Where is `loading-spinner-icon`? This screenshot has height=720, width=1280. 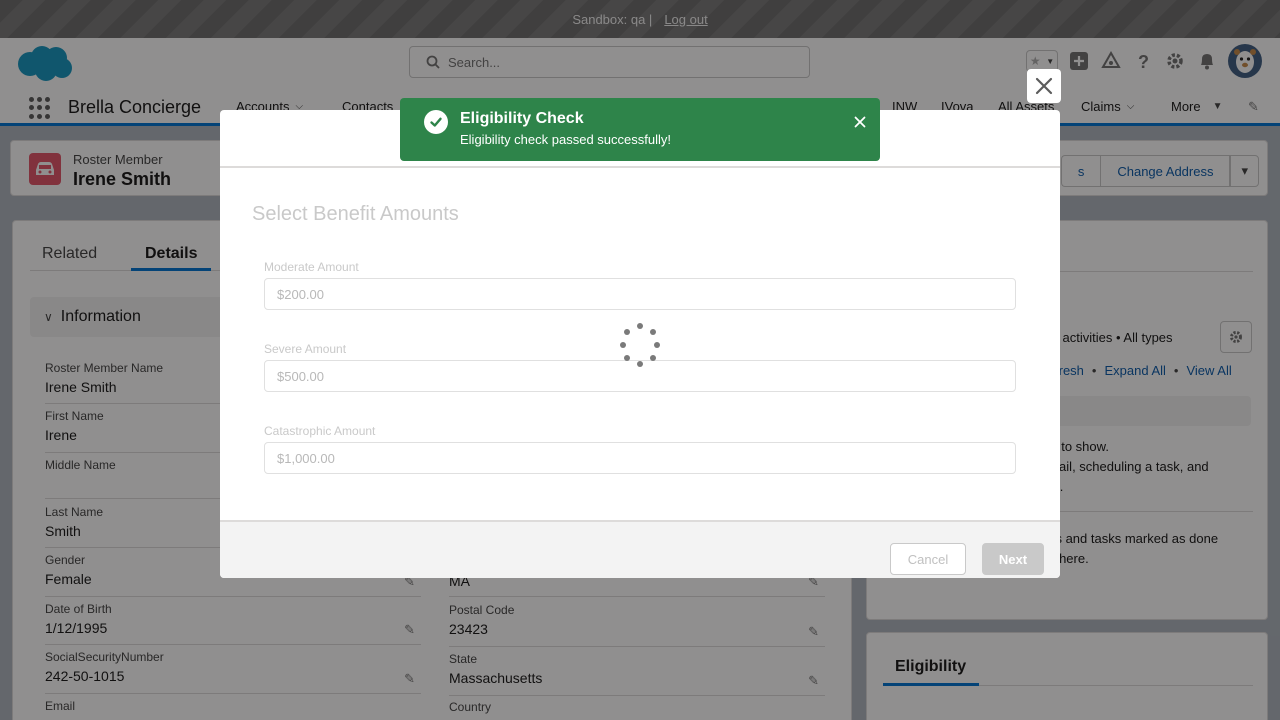 loading-spinner-icon is located at coordinates (640, 345).